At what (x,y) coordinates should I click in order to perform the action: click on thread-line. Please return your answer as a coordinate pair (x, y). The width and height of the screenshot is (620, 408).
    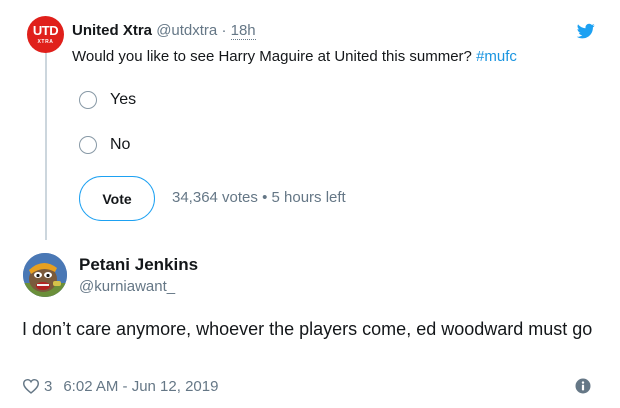
    Looking at the image, I should click on (46, 144).